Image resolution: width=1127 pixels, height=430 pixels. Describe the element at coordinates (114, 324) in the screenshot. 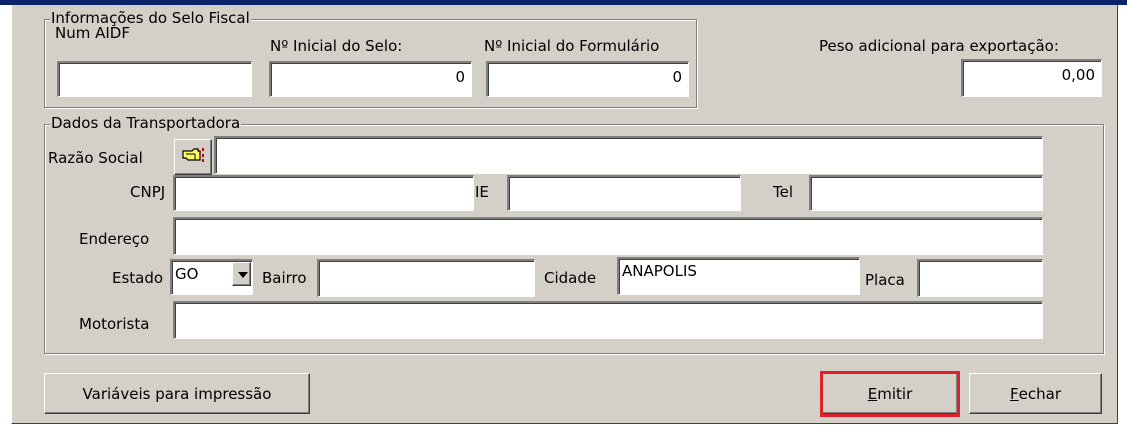

I see `motorista-label: Motorista` at that location.